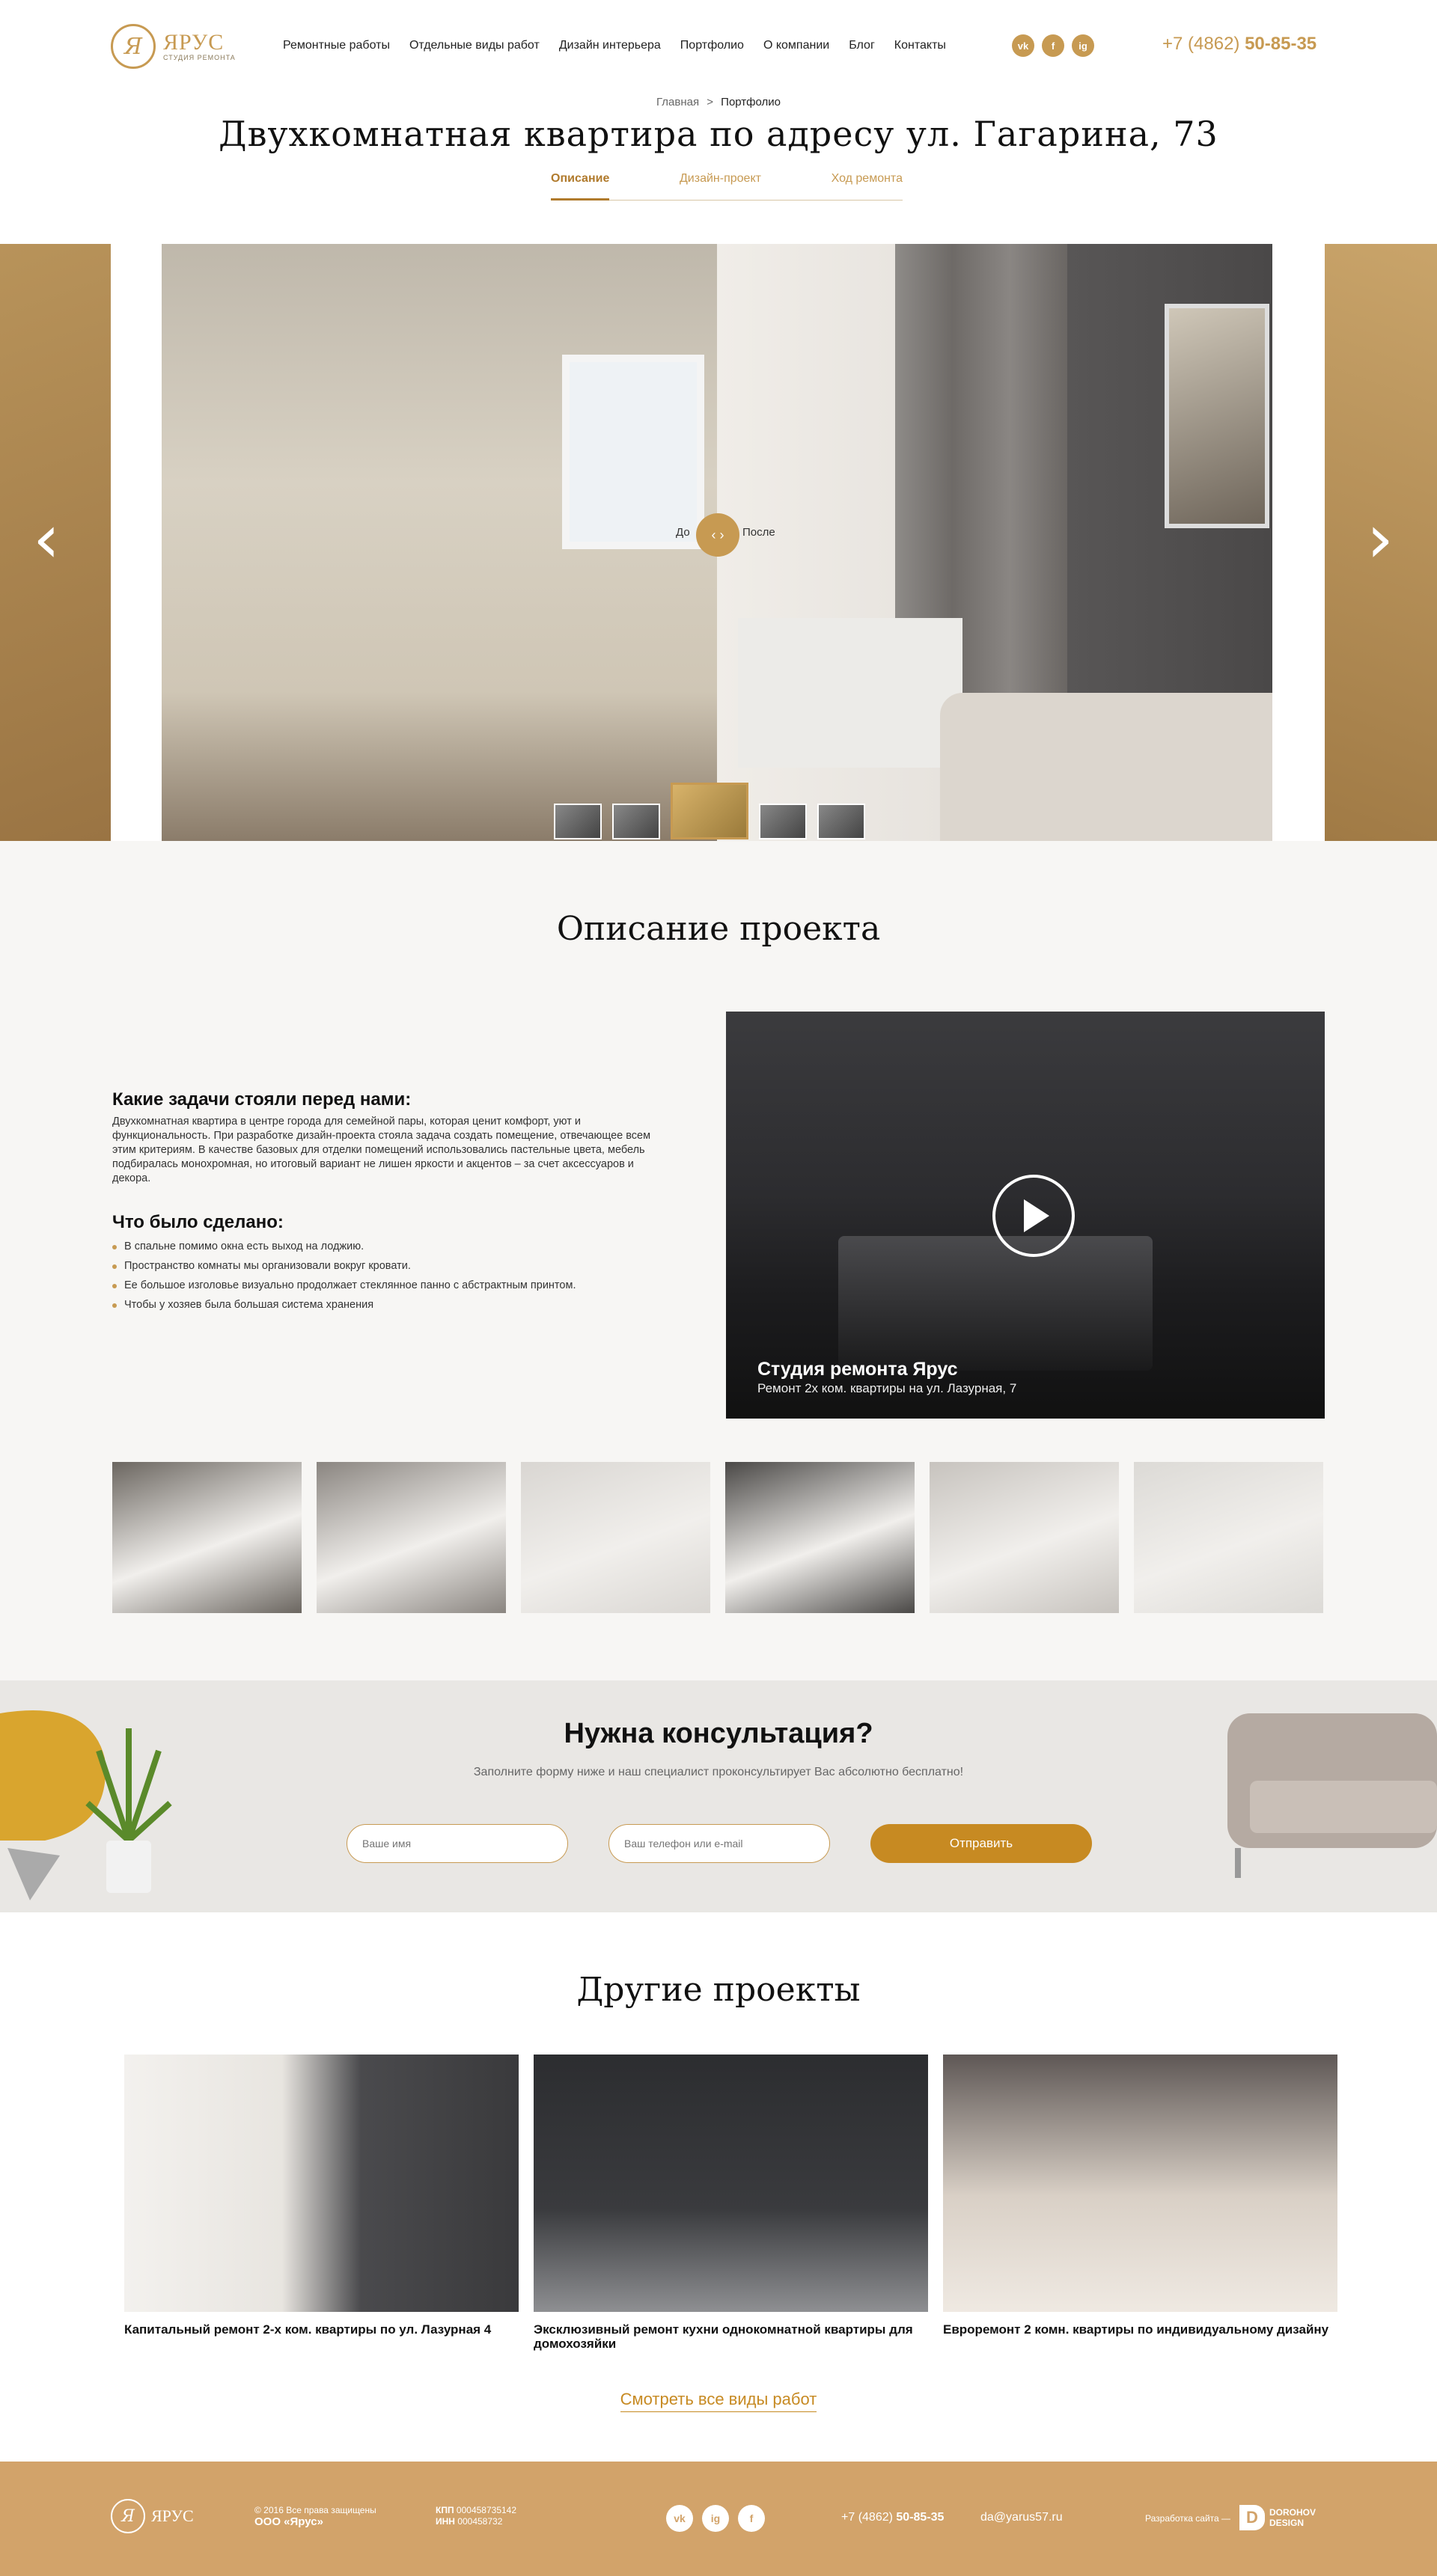  I want to click on nav-item-interior-design: Дизайн интерьера, so click(610, 46).